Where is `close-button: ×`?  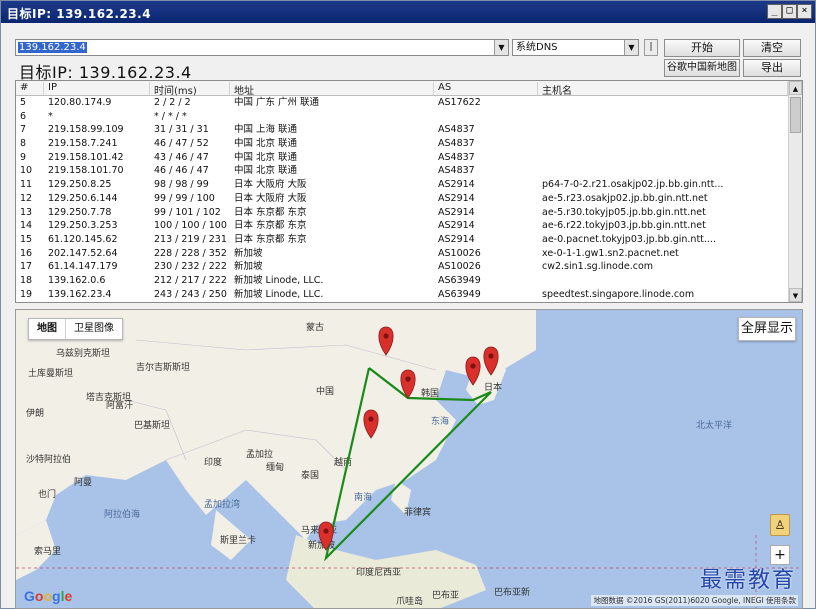
close-button: × is located at coordinates (804, 11).